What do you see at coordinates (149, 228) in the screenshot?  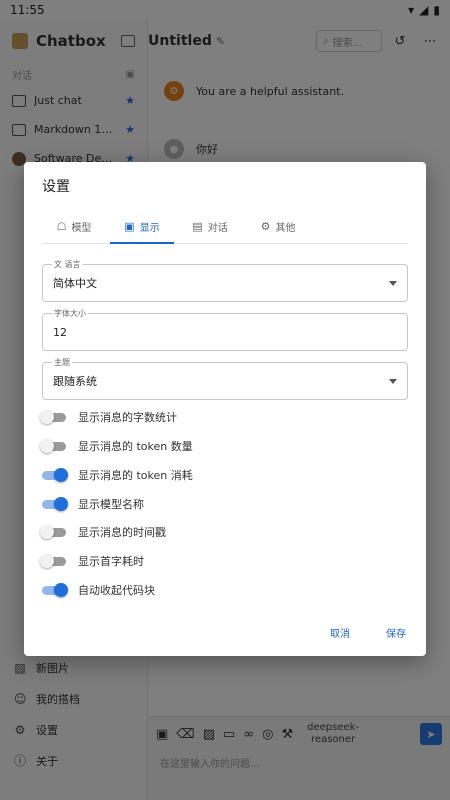 I see `tab-label: 显示` at bounding box center [149, 228].